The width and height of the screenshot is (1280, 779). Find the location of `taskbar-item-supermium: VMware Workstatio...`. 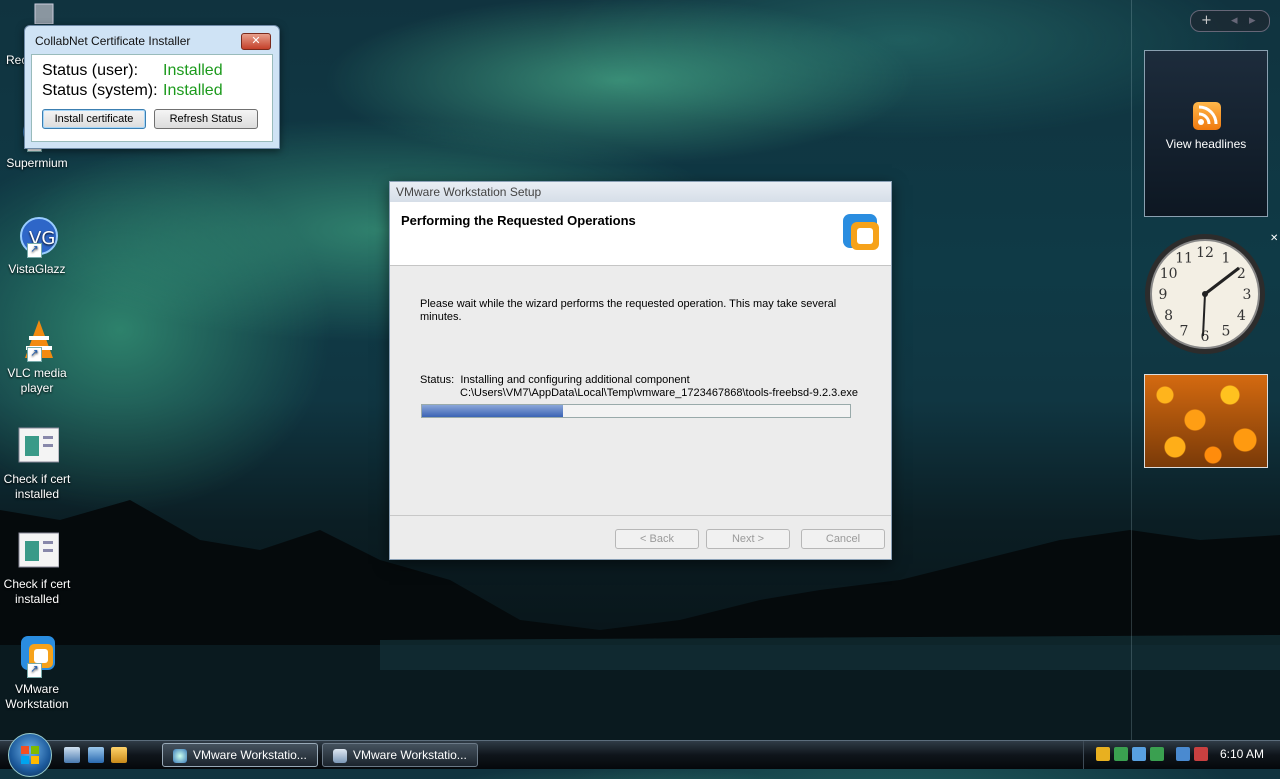

taskbar-item-supermium: VMware Workstatio... is located at coordinates (240, 755).